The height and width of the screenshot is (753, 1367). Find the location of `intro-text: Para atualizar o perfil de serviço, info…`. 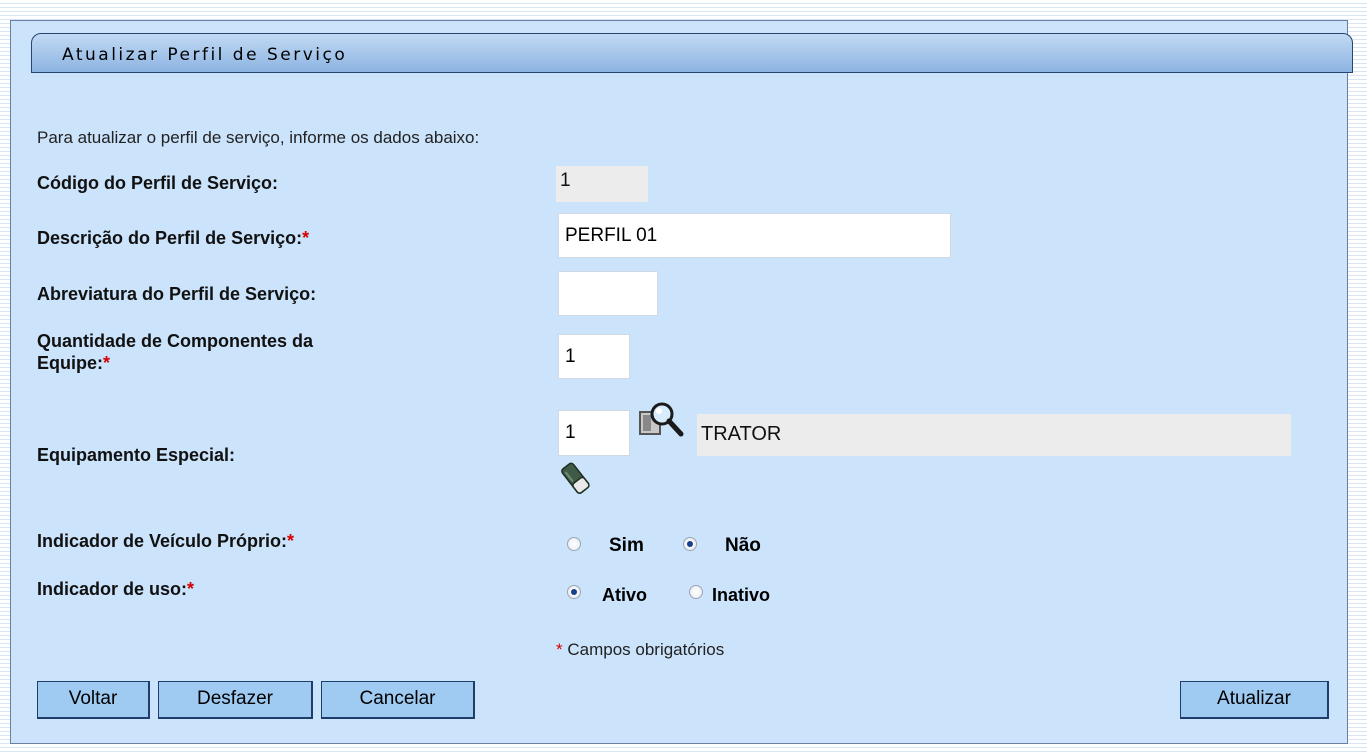

intro-text: Para atualizar o perfil de serviço, info… is located at coordinates (258, 137).